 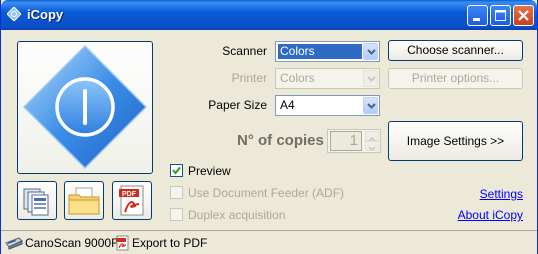 What do you see at coordinates (176, 192) in the screenshot?
I see `adf-checkbox` at bounding box center [176, 192].